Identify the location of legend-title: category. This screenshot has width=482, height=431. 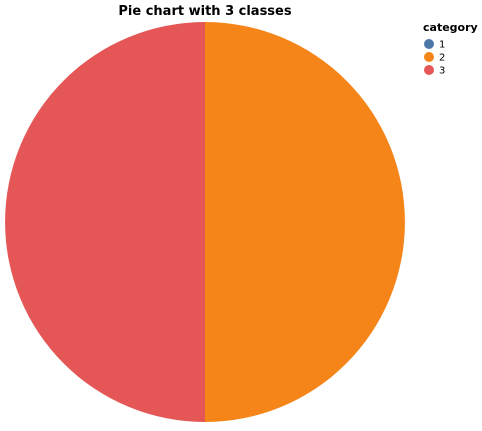
(450, 27).